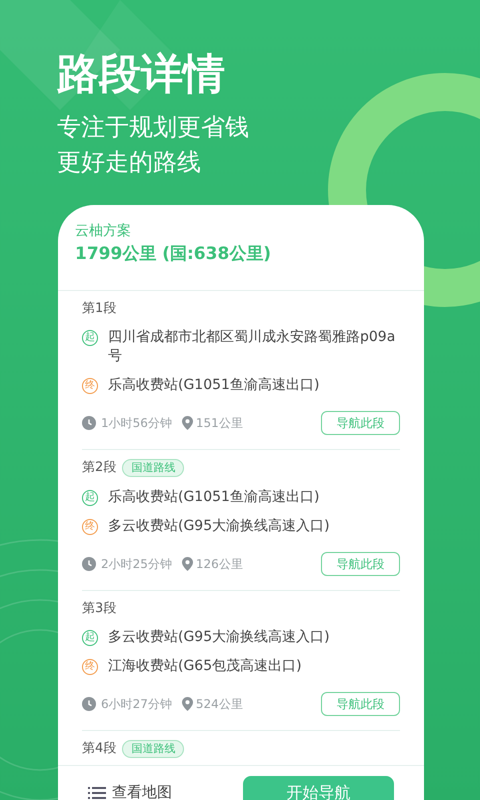  Describe the element at coordinates (99, 468) in the screenshot. I see `segment-label: 第2段` at that location.